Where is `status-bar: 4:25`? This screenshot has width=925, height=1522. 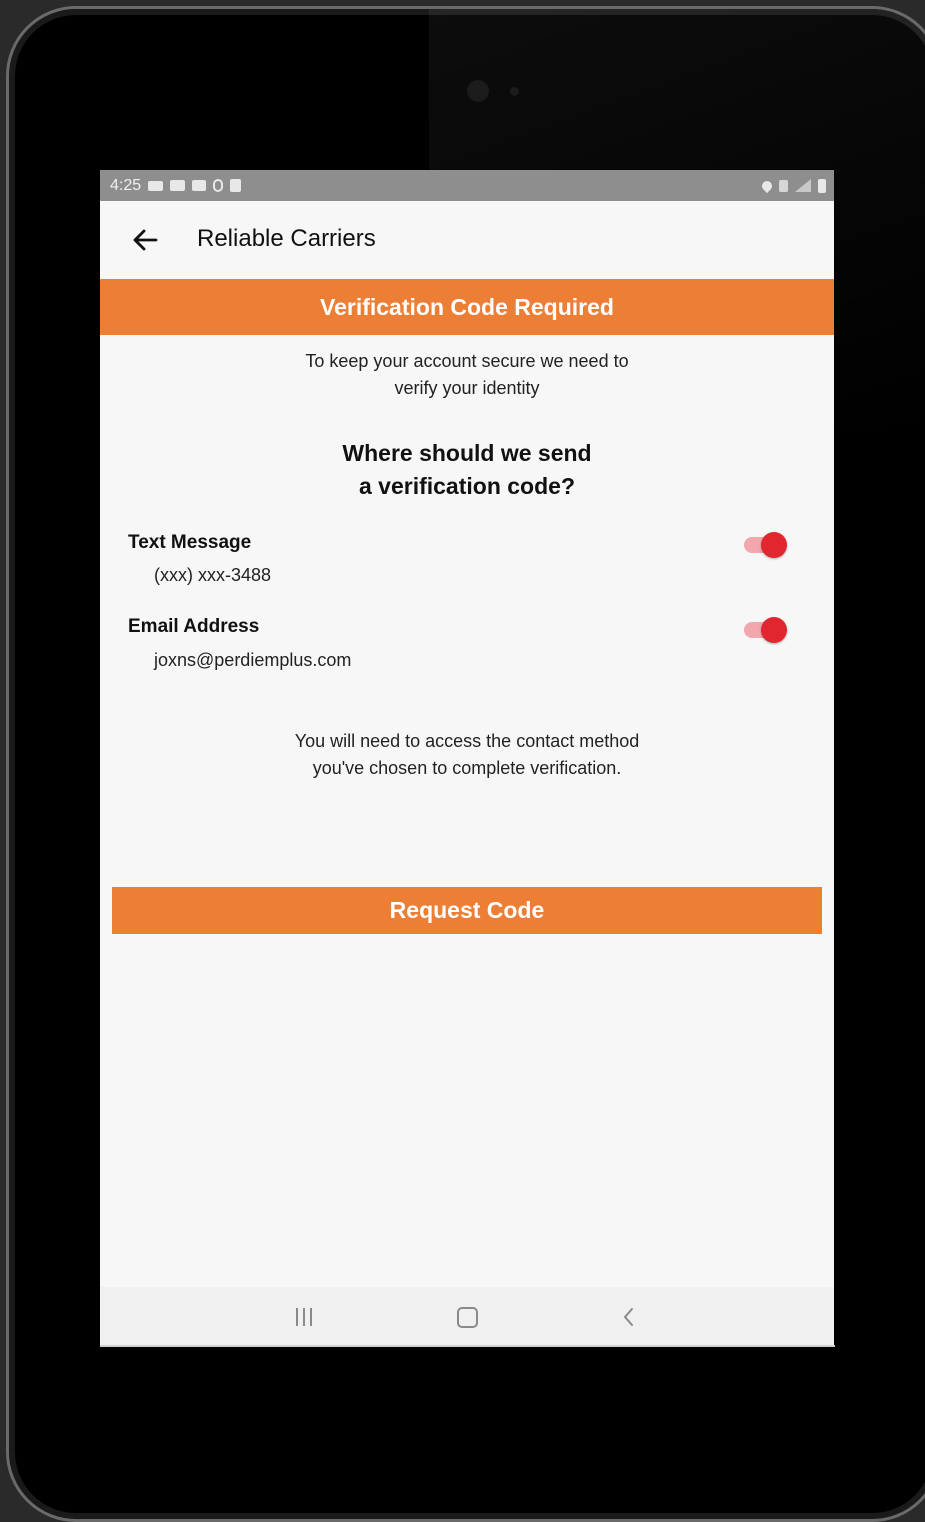 status-bar: 4:25 is located at coordinates (467, 185).